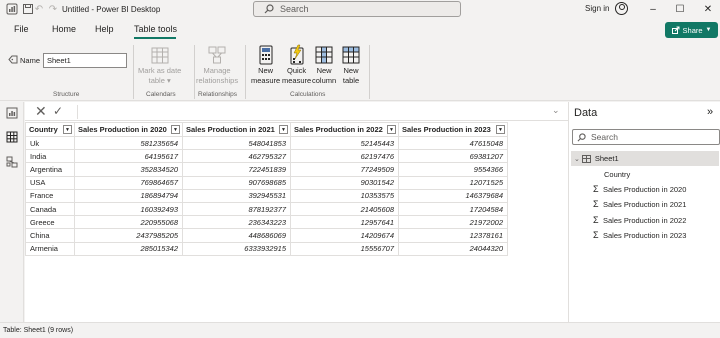 Image resolution: width=720 pixels, height=338 pixels. Describe the element at coordinates (360, 330) in the screenshot. I see `status-bar: Table: Sheet1 (9 rows)` at that location.